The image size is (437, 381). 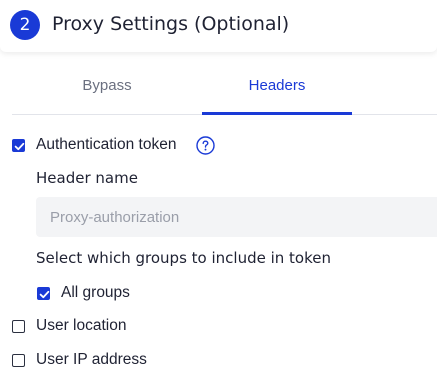 I want to click on section-header: 2 Proxy Settings (Optional), so click(x=218, y=26).